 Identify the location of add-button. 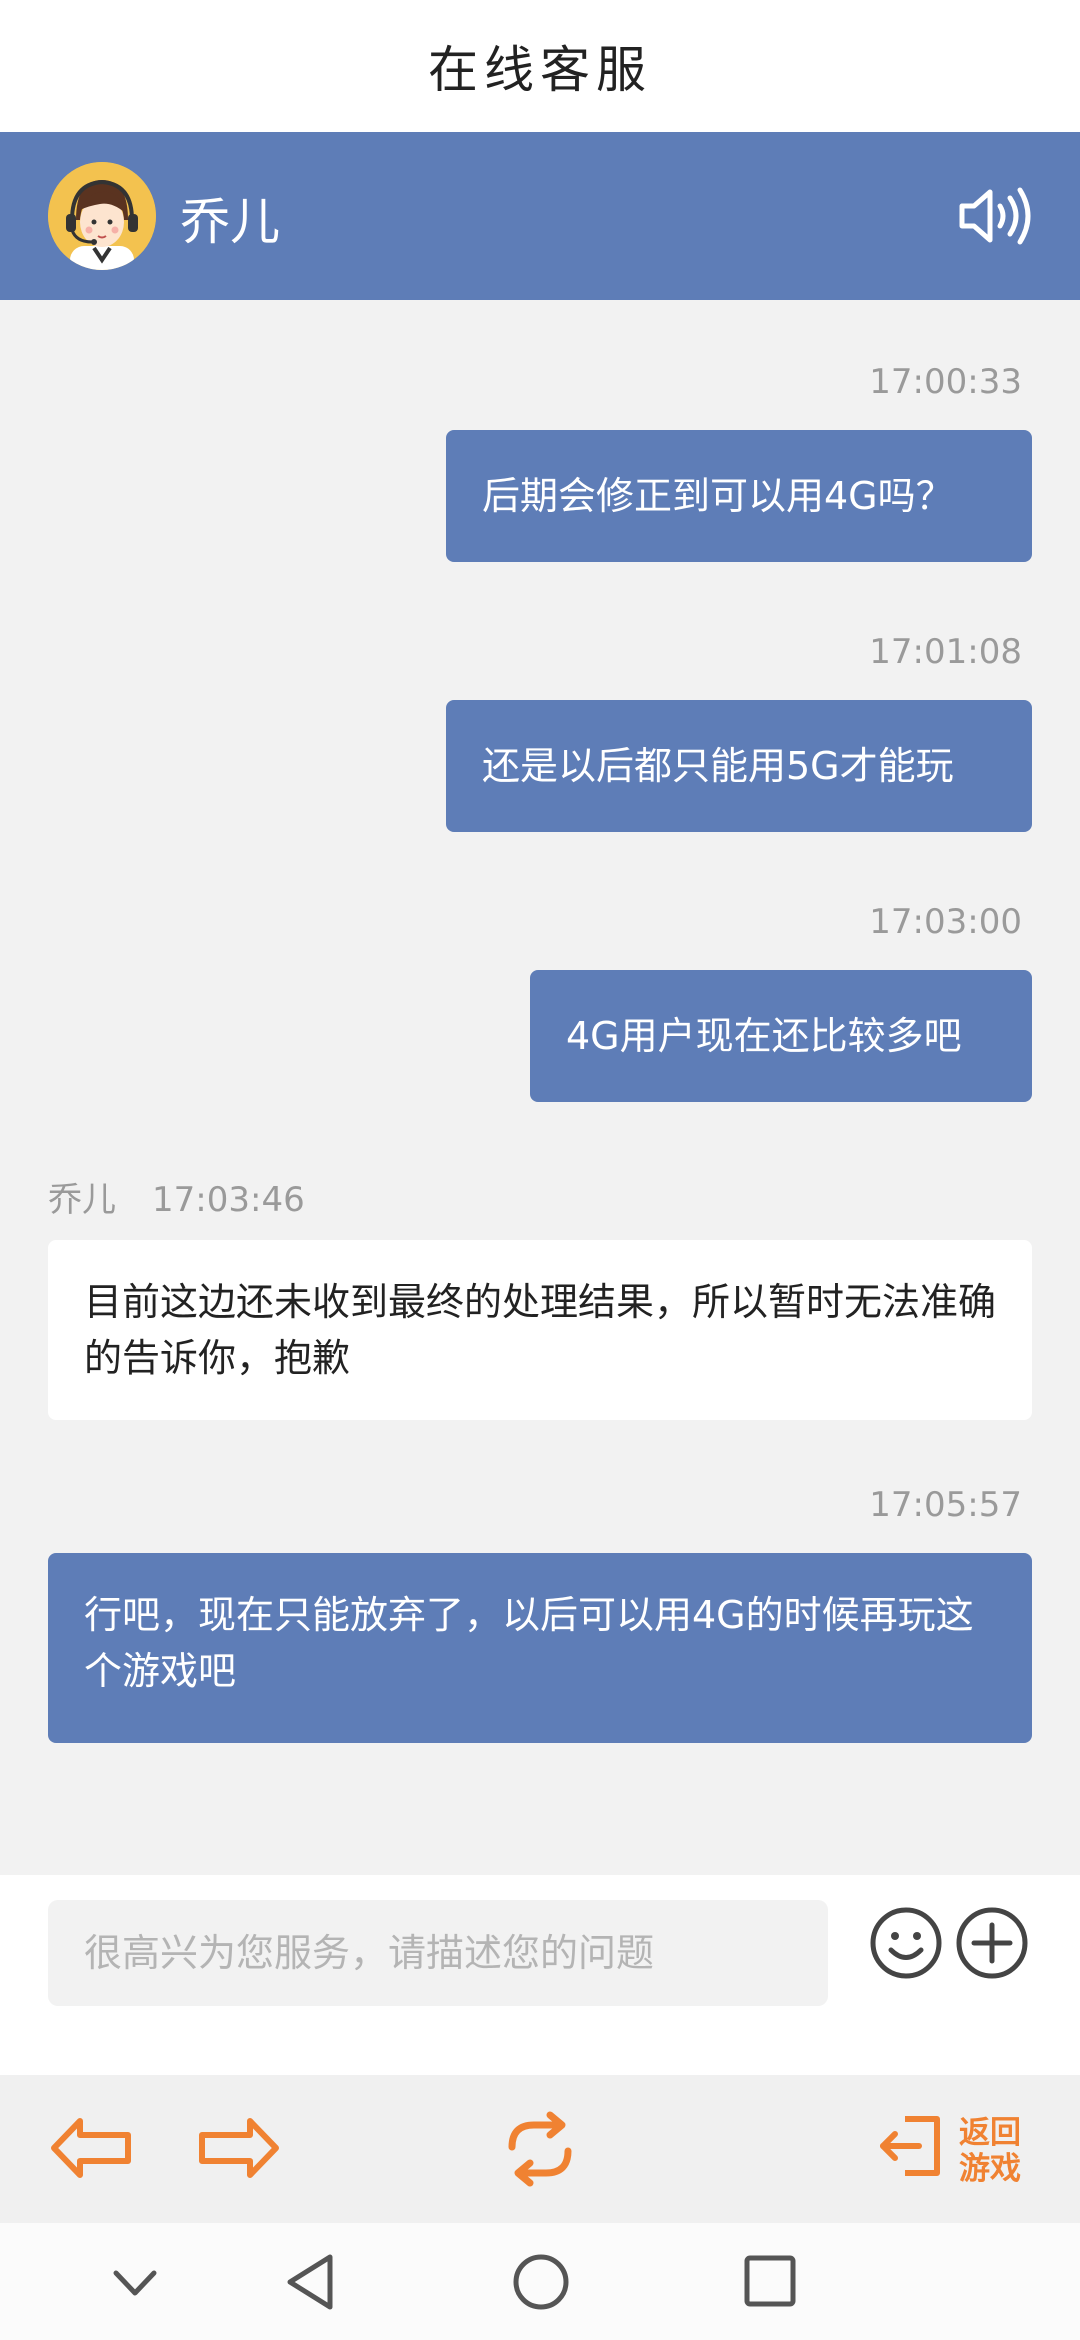
(992, 1943).